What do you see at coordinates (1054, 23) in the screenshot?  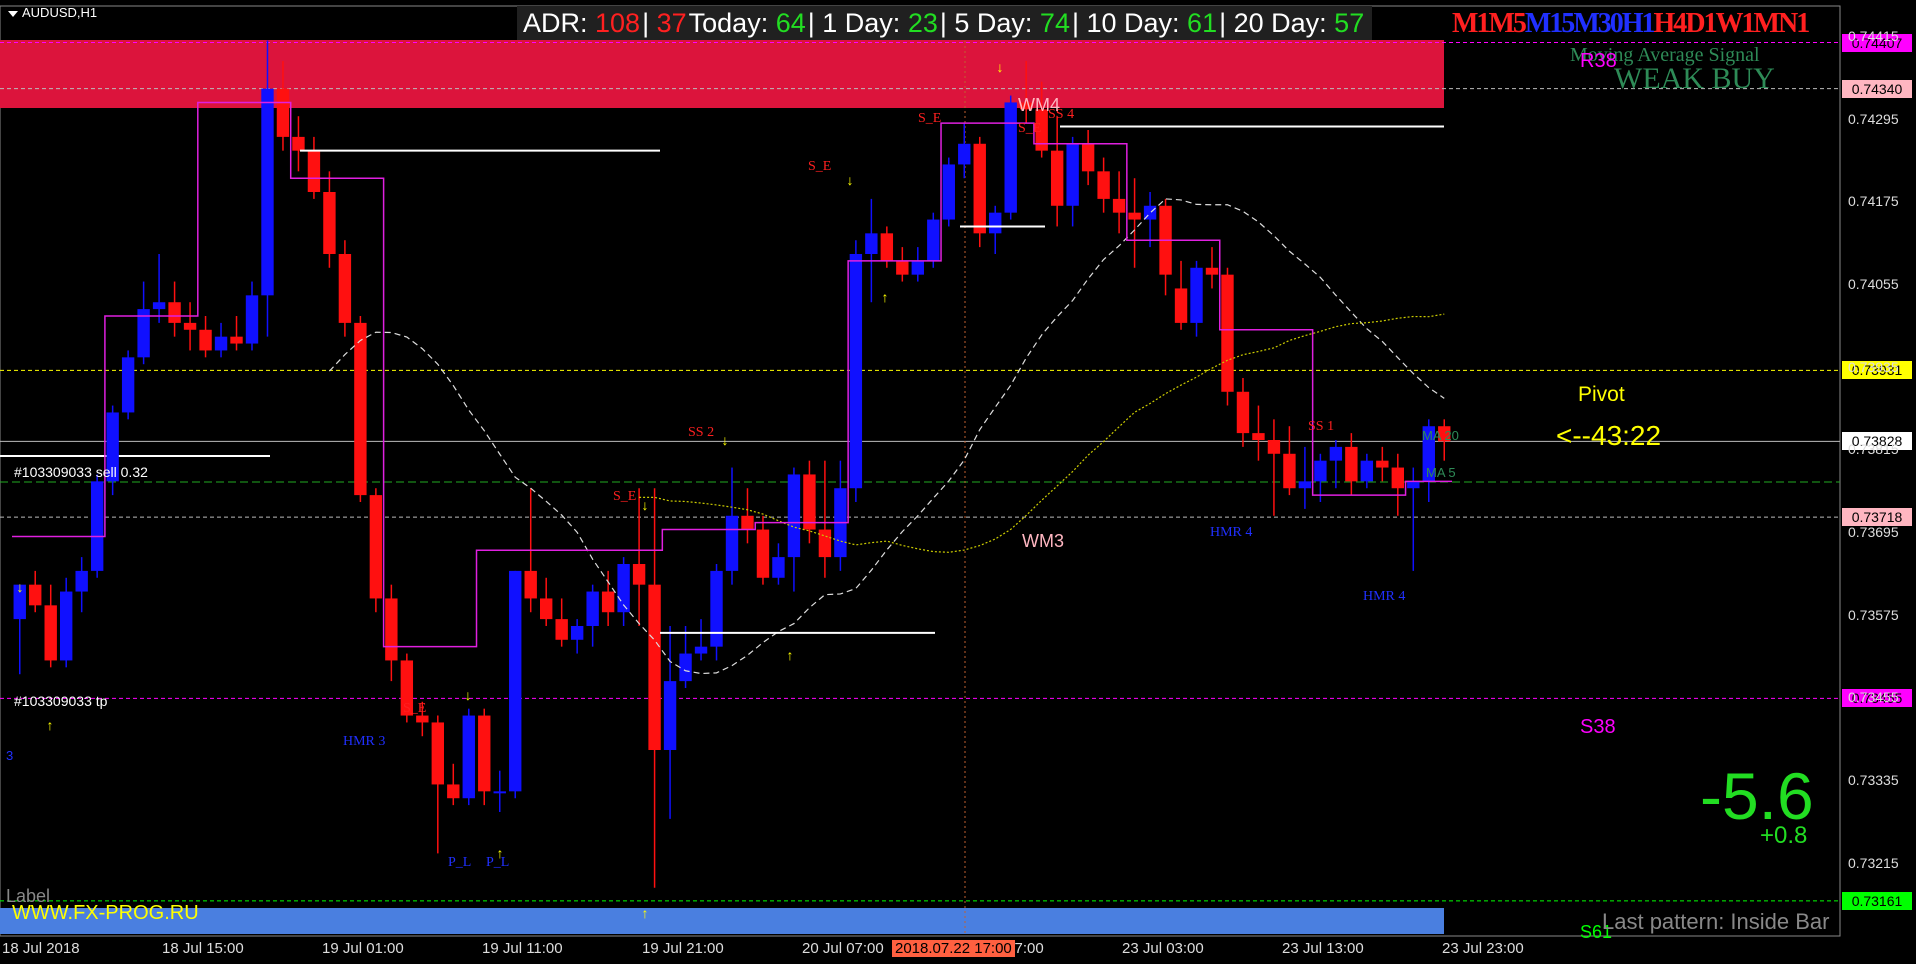 I see `adr-item-value: 74` at bounding box center [1054, 23].